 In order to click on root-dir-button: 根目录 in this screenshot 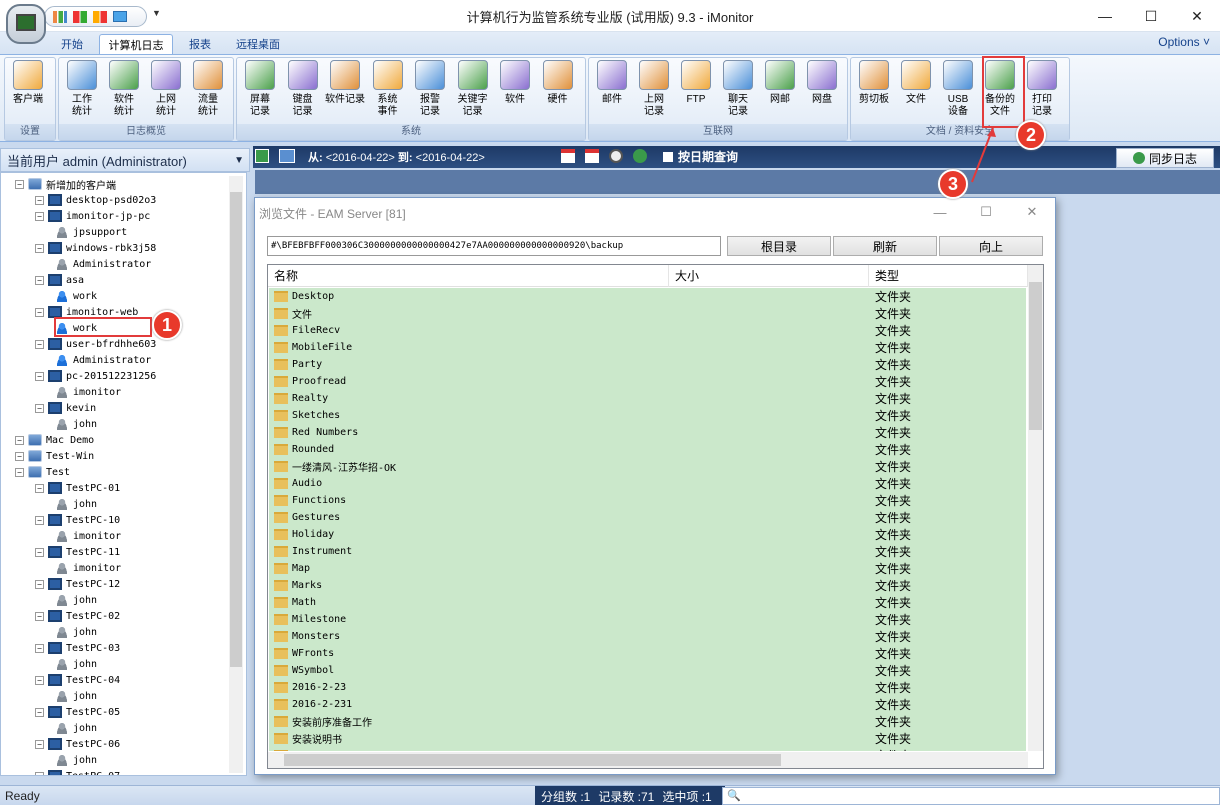, I will do `click(779, 246)`.